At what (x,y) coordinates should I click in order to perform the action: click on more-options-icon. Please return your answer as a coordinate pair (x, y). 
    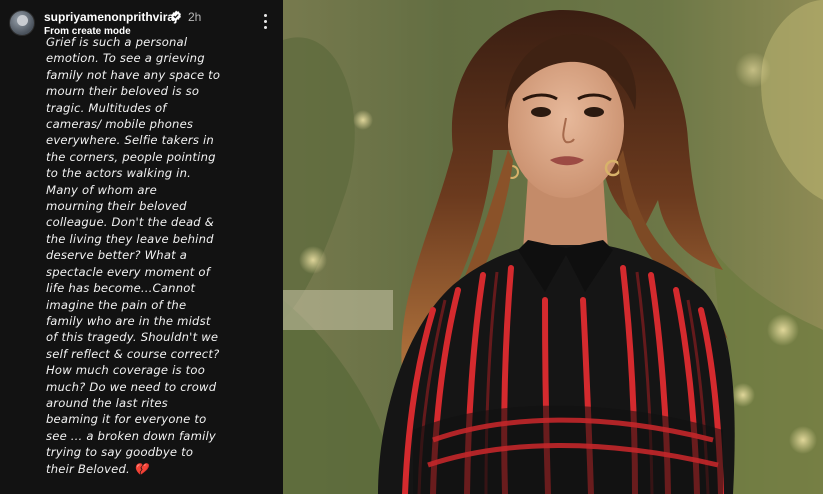
    Looking at the image, I should click on (265, 23).